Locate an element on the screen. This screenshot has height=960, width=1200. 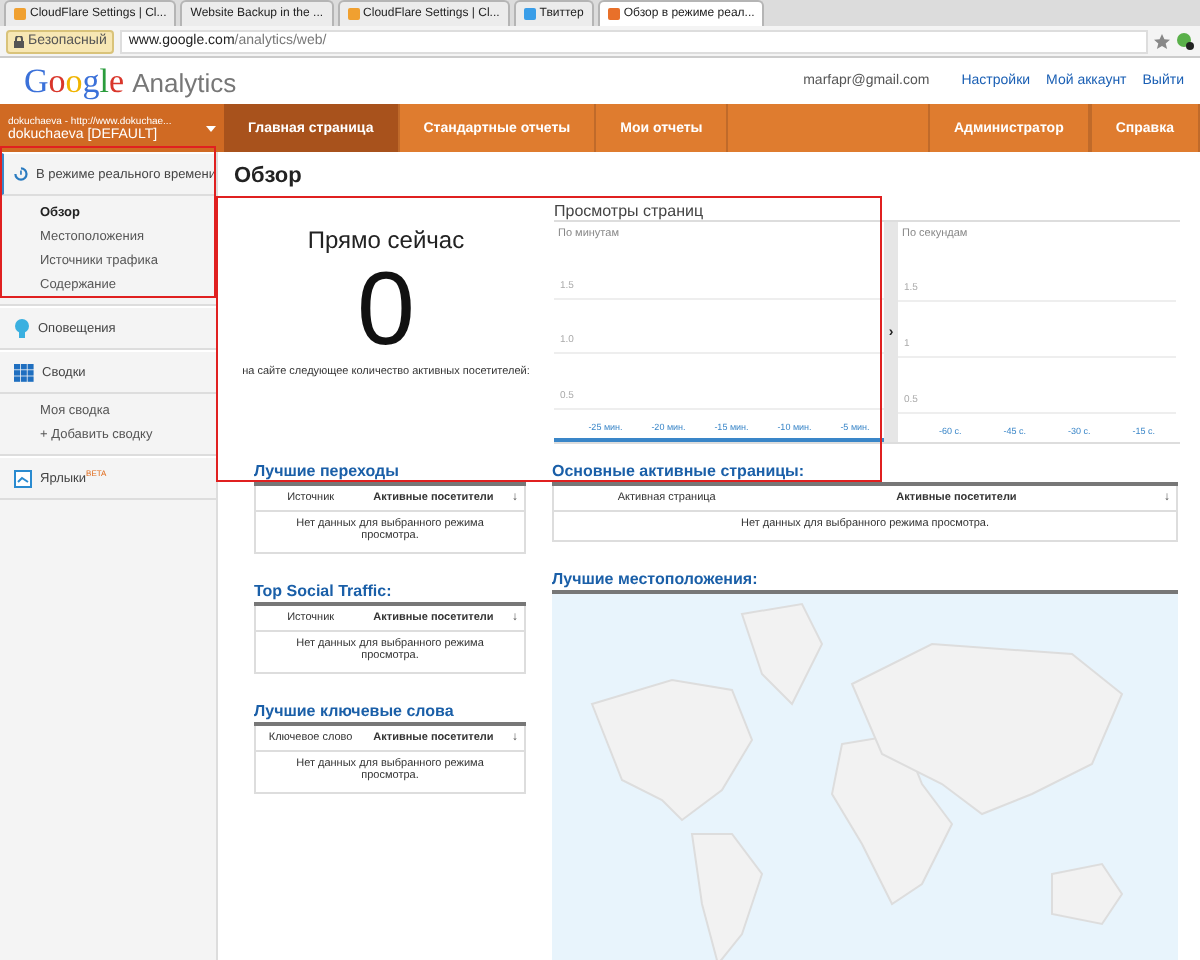
visitor-count: 0 is located at coordinates (386, 310).